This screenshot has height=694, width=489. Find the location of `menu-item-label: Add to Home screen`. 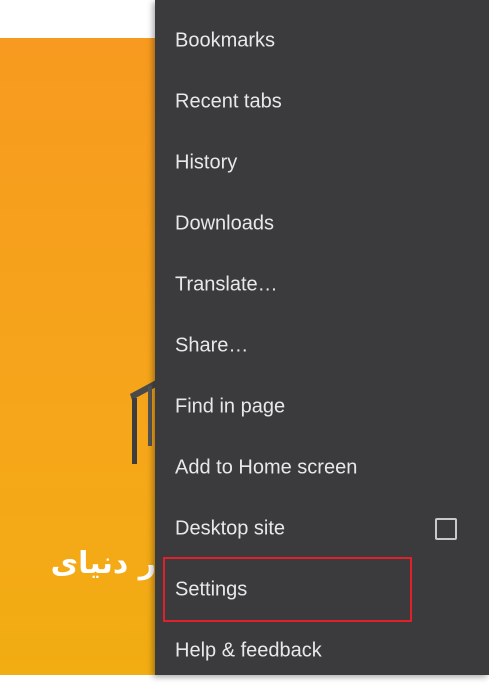

menu-item-label: Add to Home screen is located at coordinates (266, 467).